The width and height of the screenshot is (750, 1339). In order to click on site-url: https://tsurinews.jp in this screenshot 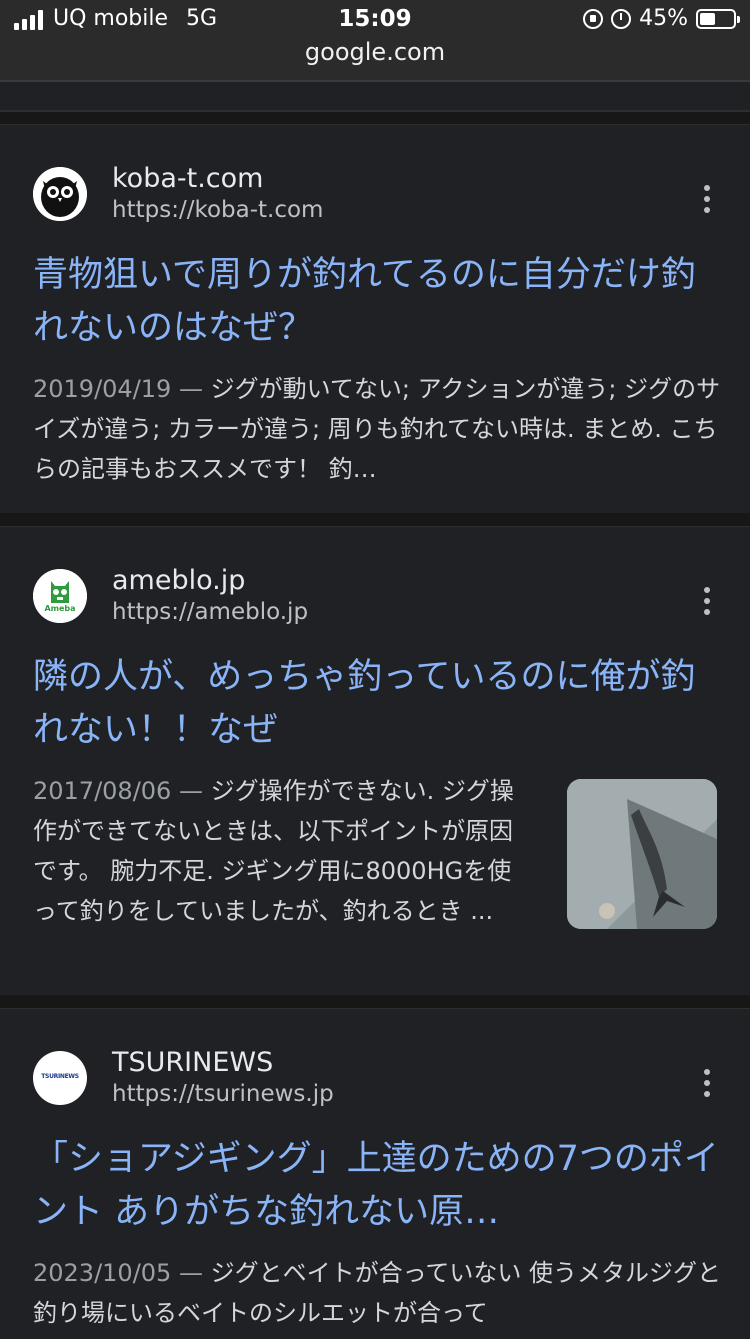, I will do `click(223, 1094)`.